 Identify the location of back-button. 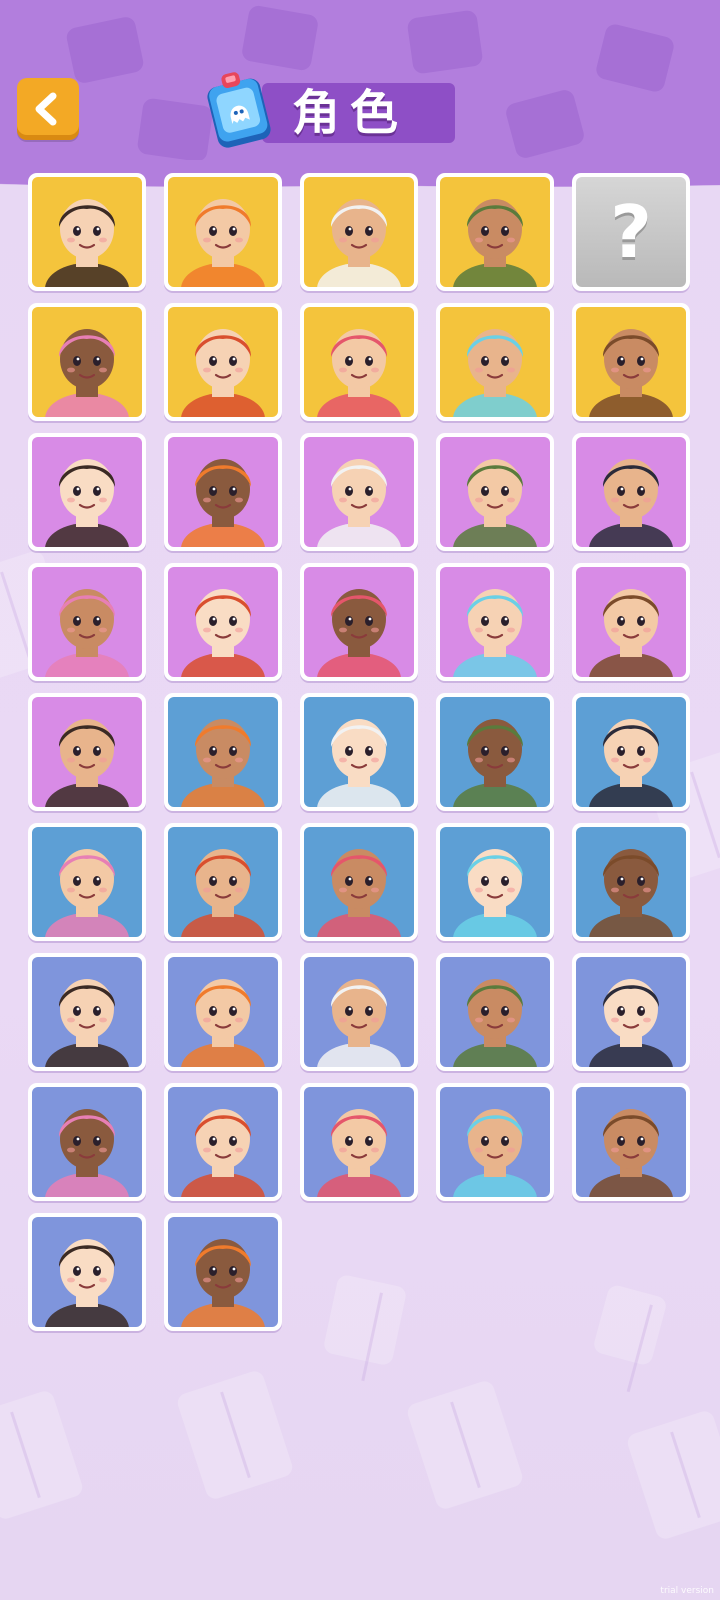
(48, 109).